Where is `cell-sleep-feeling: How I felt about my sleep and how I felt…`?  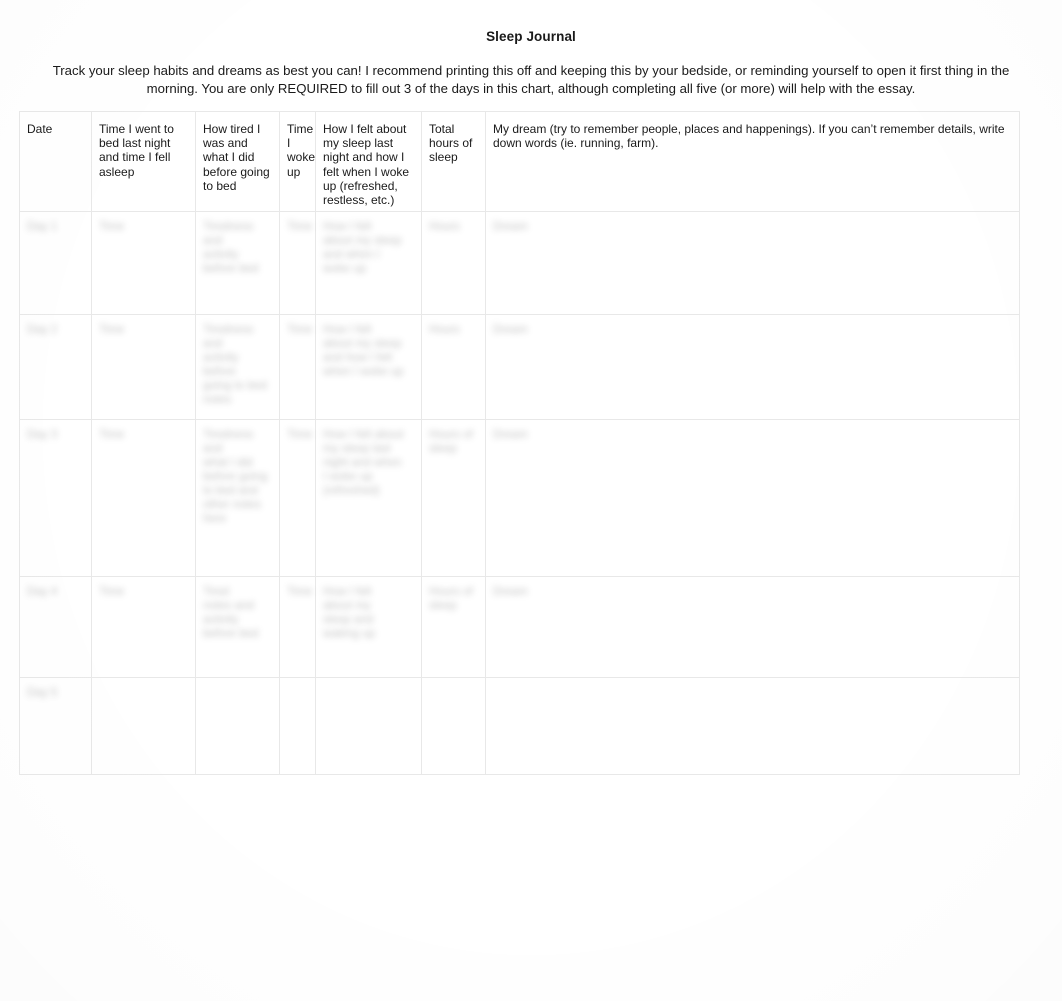 cell-sleep-feeling: How I felt about my sleep and how I felt… is located at coordinates (368, 367).